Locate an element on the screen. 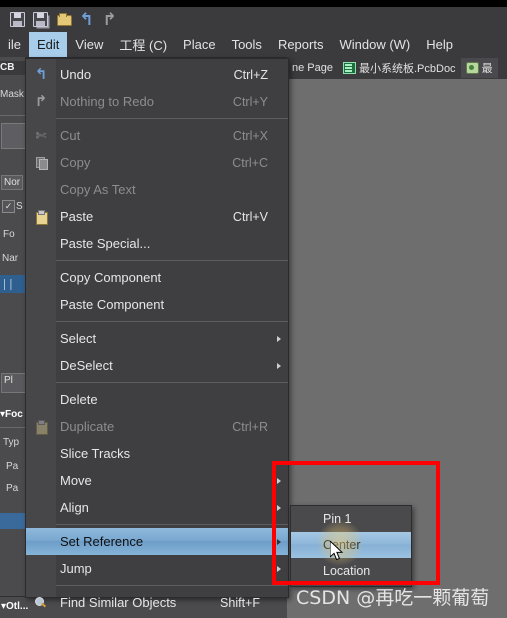 The height and width of the screenshot is (618, 507). menu-item-label: Nothing to Redo is located at coordinates (107, 101).